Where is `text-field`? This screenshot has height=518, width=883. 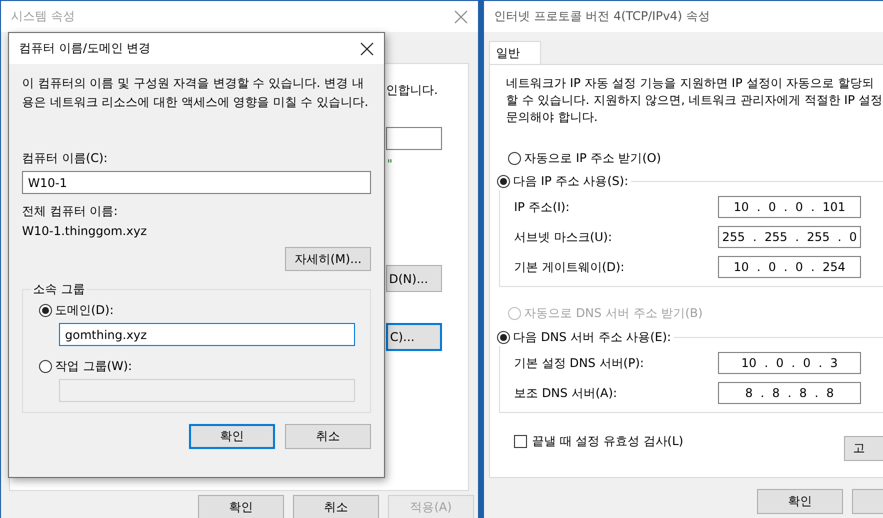 text-field is located at coordinates (414, 138).